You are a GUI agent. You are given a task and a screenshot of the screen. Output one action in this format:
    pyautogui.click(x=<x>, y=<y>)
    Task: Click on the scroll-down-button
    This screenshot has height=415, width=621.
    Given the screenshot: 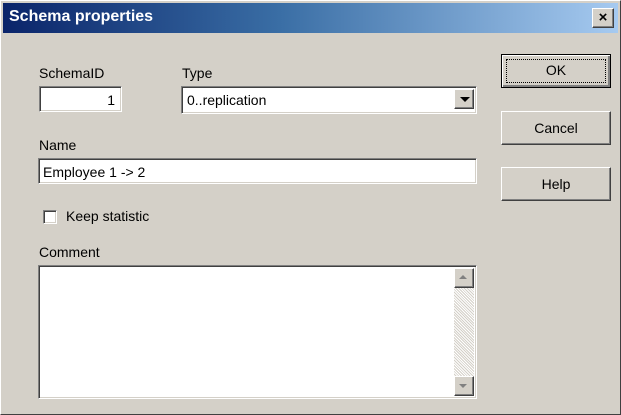 What is the action you would take?
    pyautogui.click(x=464, y=386)
    